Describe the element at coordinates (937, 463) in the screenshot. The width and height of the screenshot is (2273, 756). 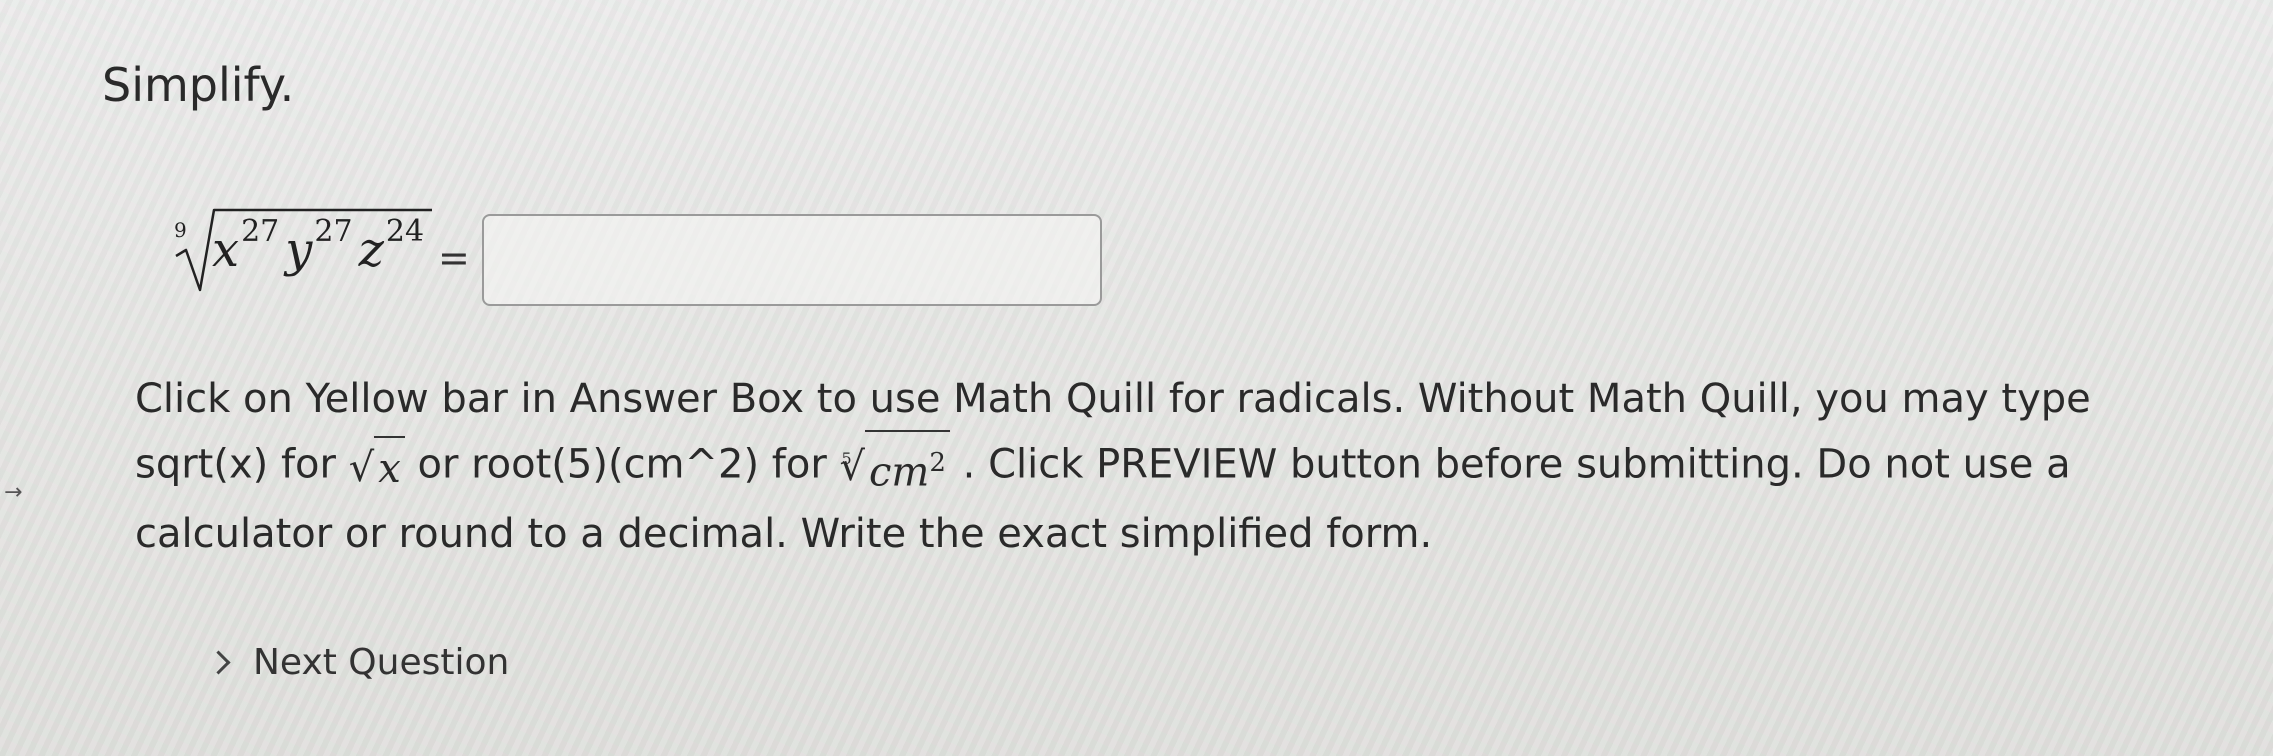
I see `root-example-exp: 2` at that location.